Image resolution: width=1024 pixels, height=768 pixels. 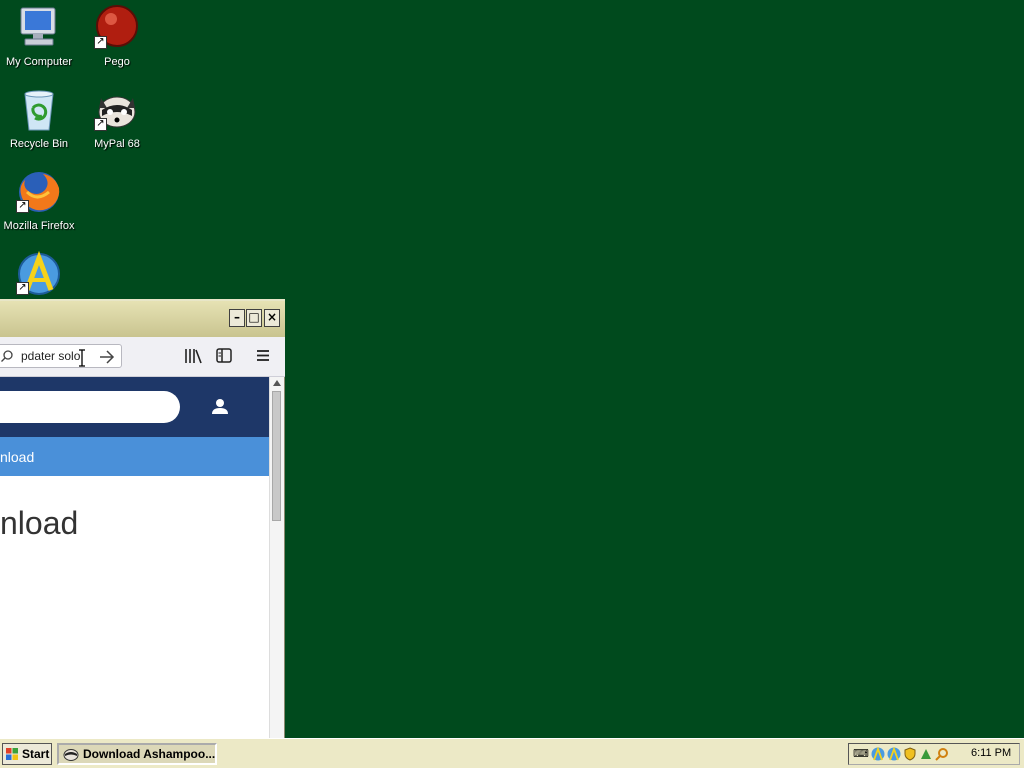 I want to click on desktop-icon-label: MyPal 68, so click(x=117, y=144).